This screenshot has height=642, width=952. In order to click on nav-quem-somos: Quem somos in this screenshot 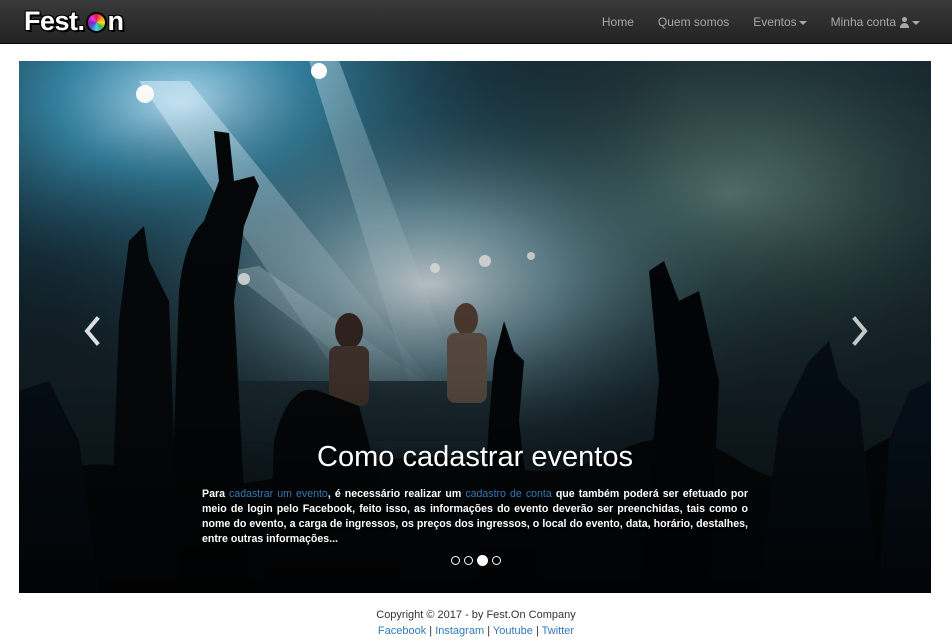, I will do `click(693, 22)`.